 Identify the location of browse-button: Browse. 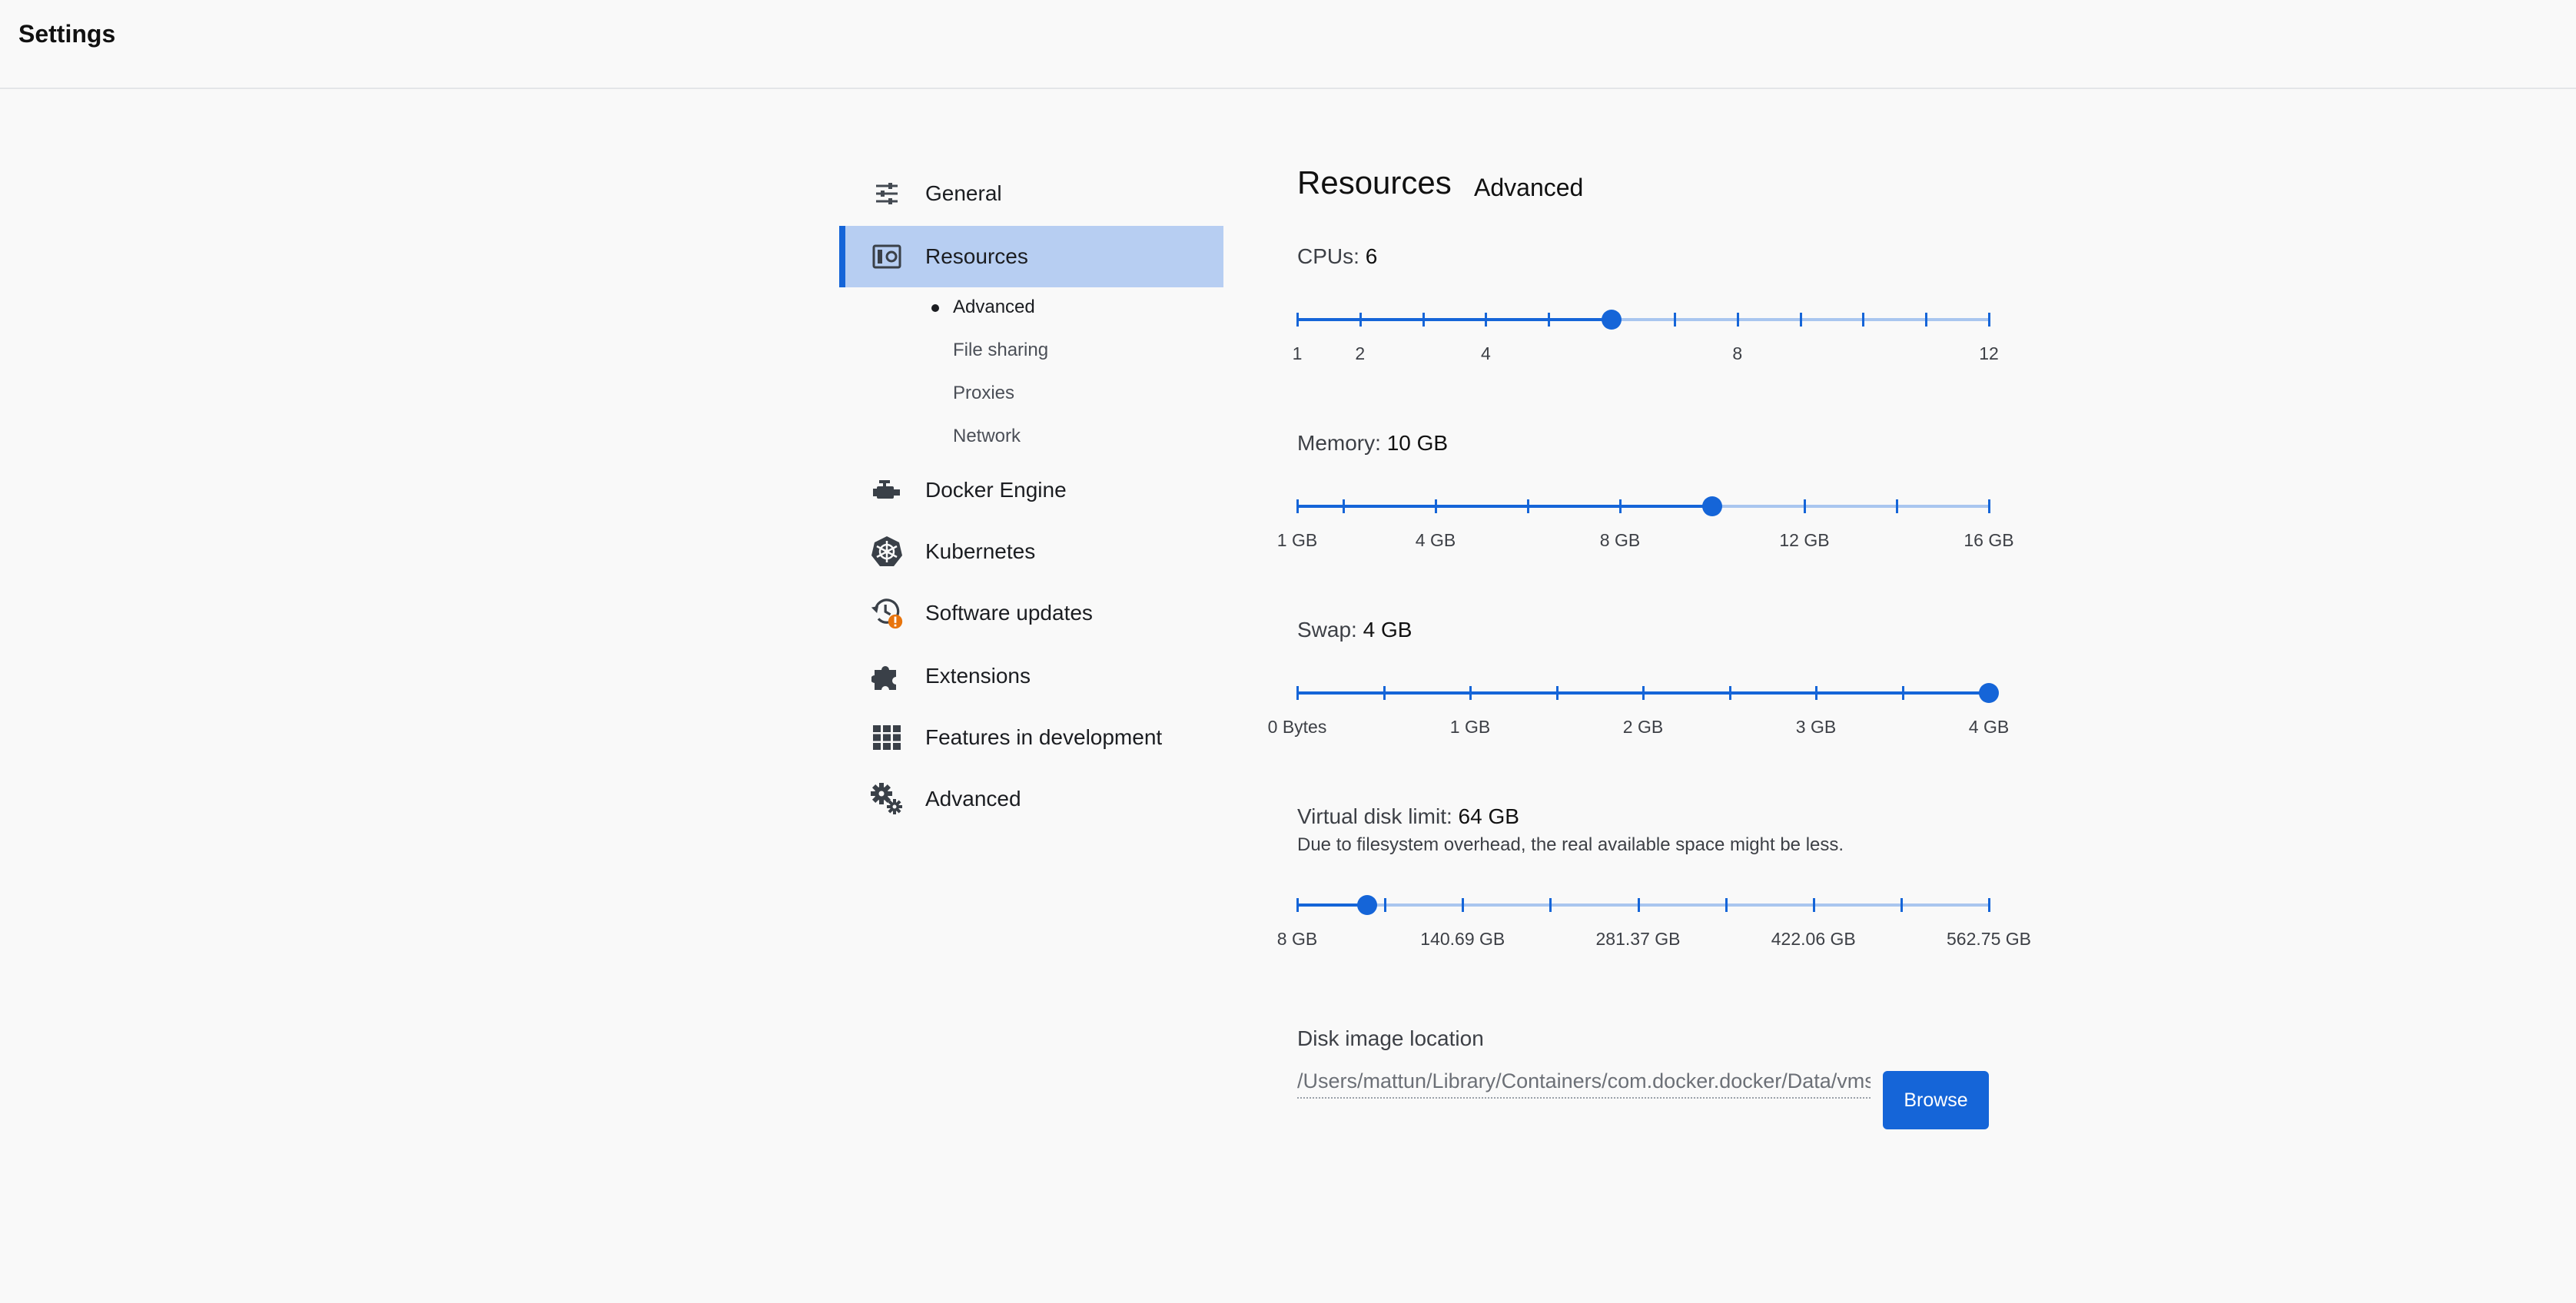
(1936, 1100).